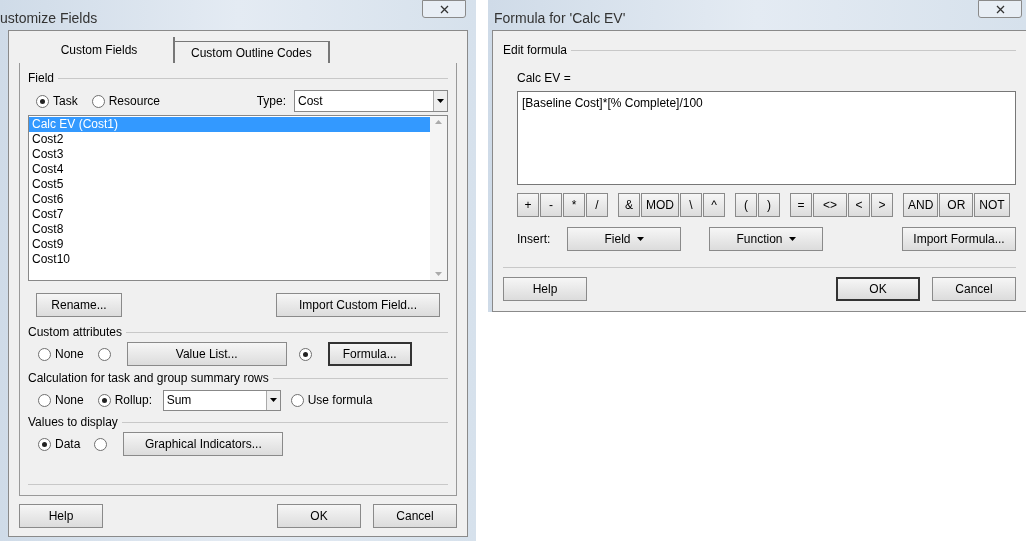  What do you see at coordinates (660, 205) in the screenshot?
I see `operator-button: MOD` at bounding box center [660, 205].